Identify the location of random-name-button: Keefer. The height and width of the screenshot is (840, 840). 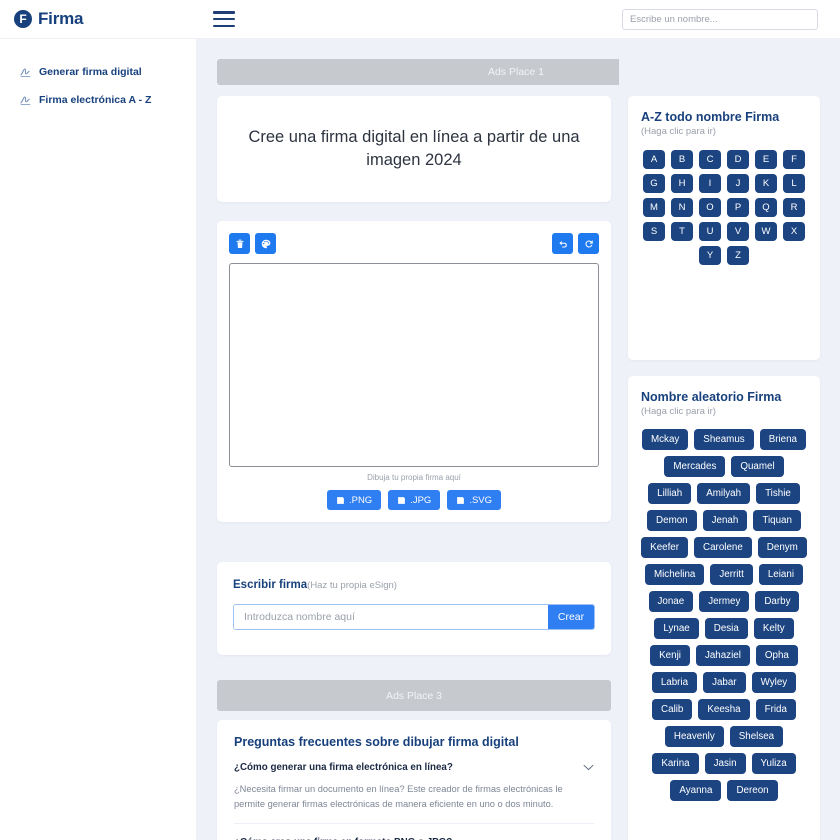
(665, 547).